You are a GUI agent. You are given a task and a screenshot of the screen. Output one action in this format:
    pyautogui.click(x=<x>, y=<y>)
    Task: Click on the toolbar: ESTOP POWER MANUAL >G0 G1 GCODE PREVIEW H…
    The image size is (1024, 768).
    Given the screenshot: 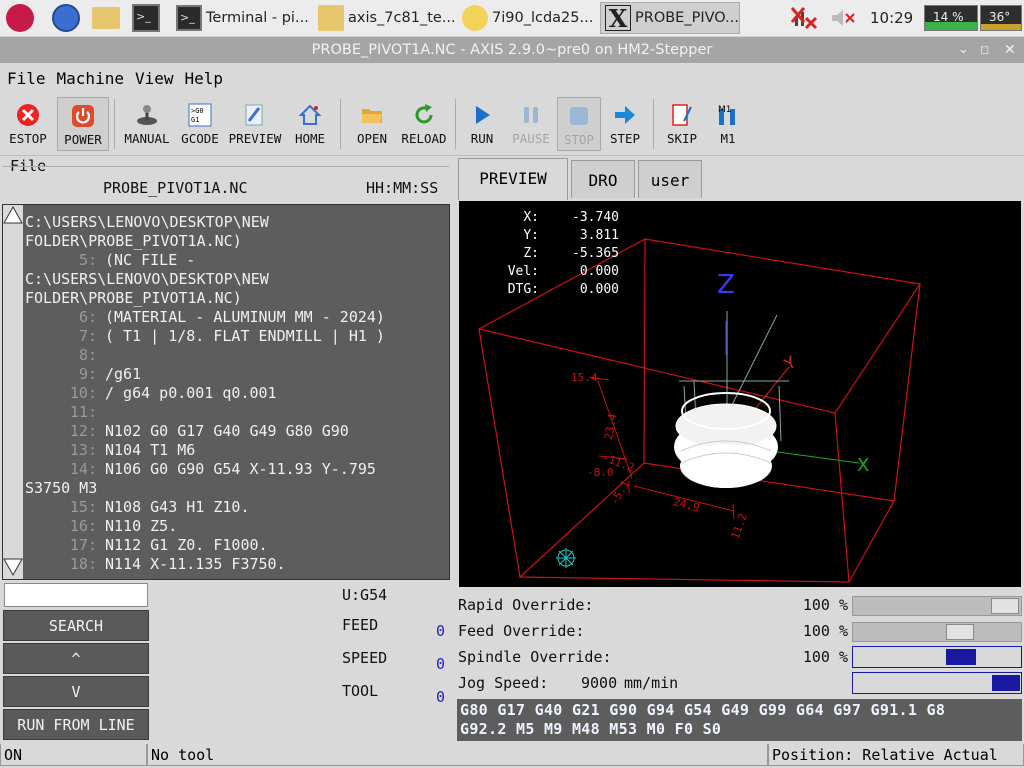 What is the action you would take?
    pyautogui.click(x=512, y=125)
    